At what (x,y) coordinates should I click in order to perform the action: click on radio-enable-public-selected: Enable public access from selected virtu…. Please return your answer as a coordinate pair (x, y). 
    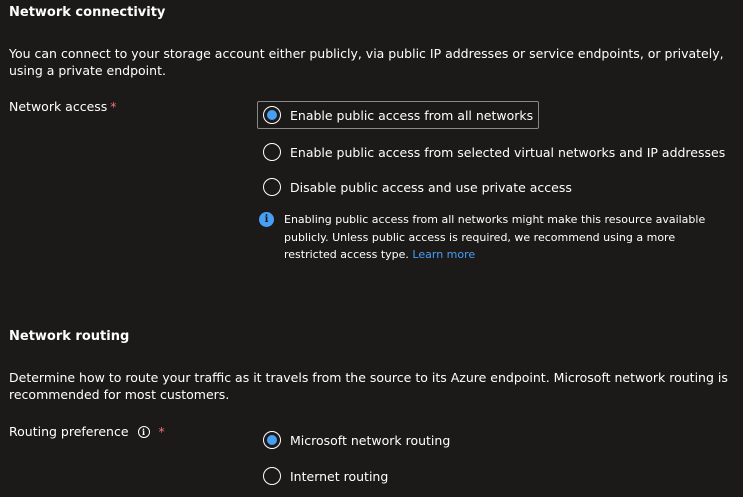
    Looking at the image, I should click on (494, 152).